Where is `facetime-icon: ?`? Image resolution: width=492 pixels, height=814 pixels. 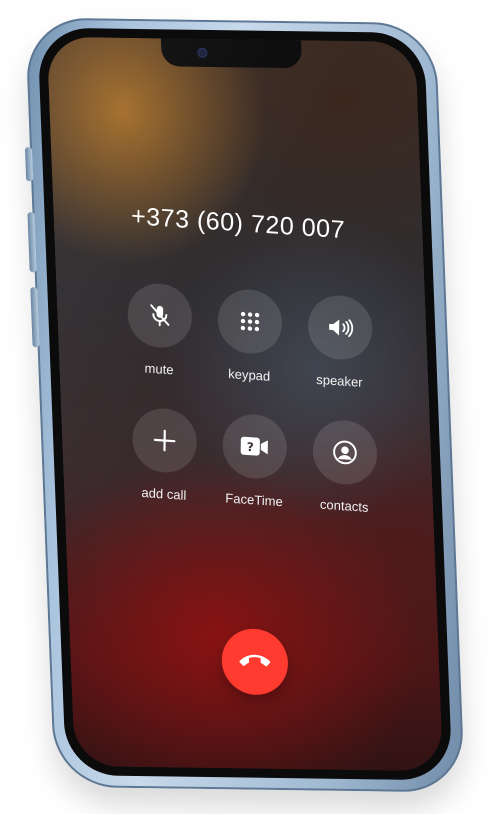
facetime-icon: ? is located at coordinates (255, 446).